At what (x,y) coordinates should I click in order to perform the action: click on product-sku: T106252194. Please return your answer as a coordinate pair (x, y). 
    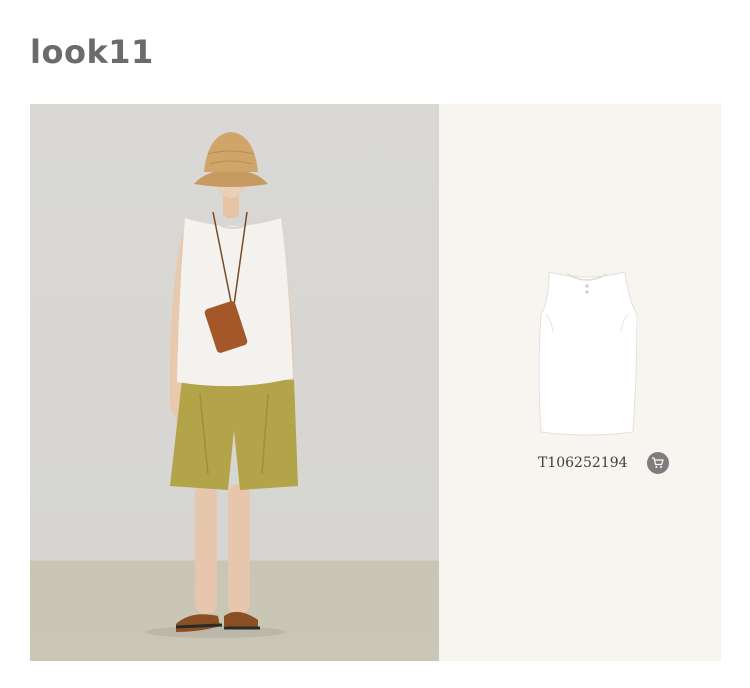
    Looking at the image, I should click on (583, 463).